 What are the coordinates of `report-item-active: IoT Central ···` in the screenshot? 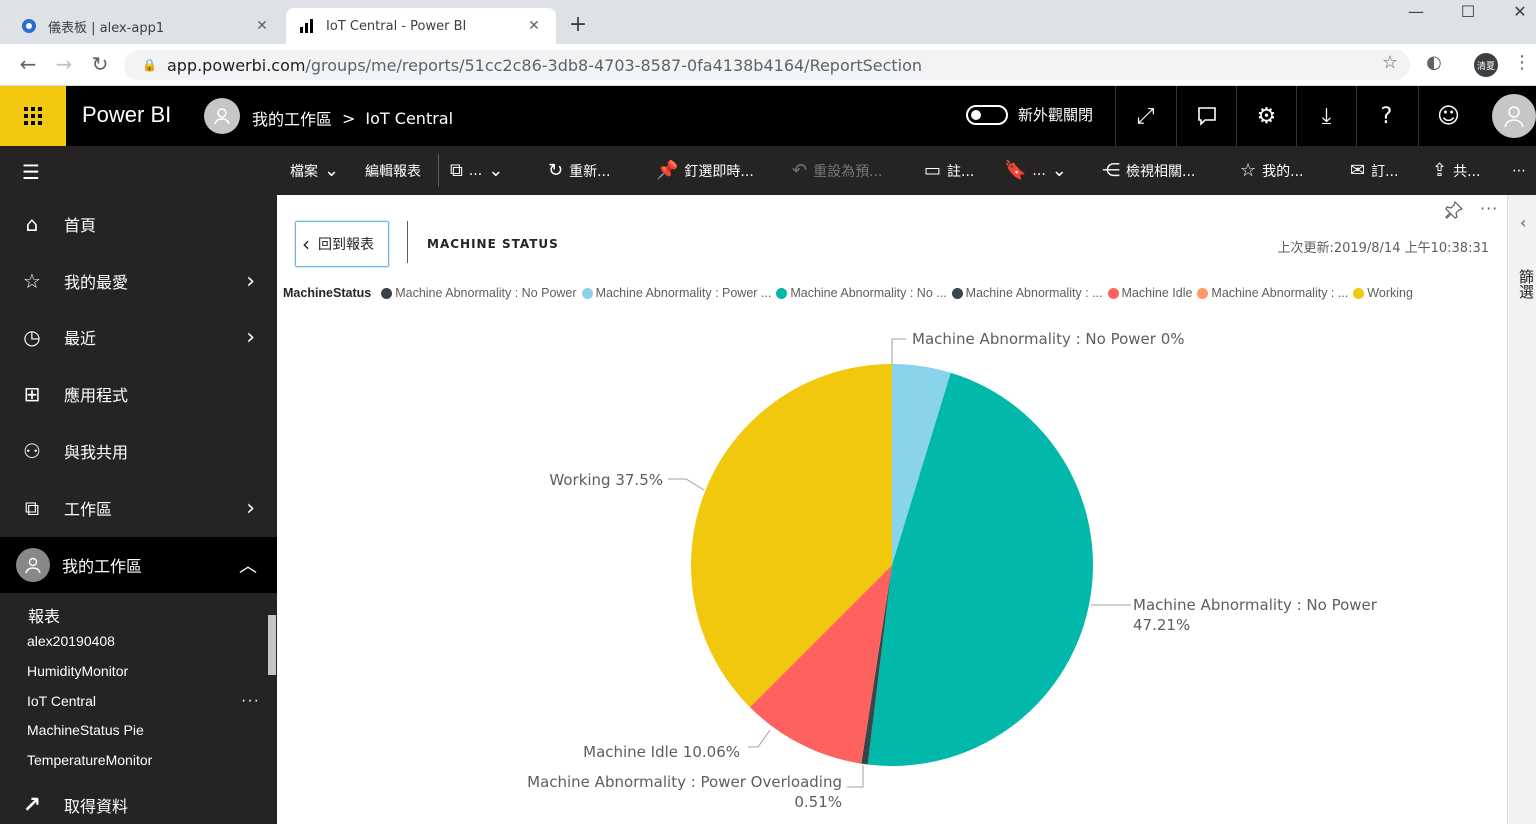 It's located at (134, 700).